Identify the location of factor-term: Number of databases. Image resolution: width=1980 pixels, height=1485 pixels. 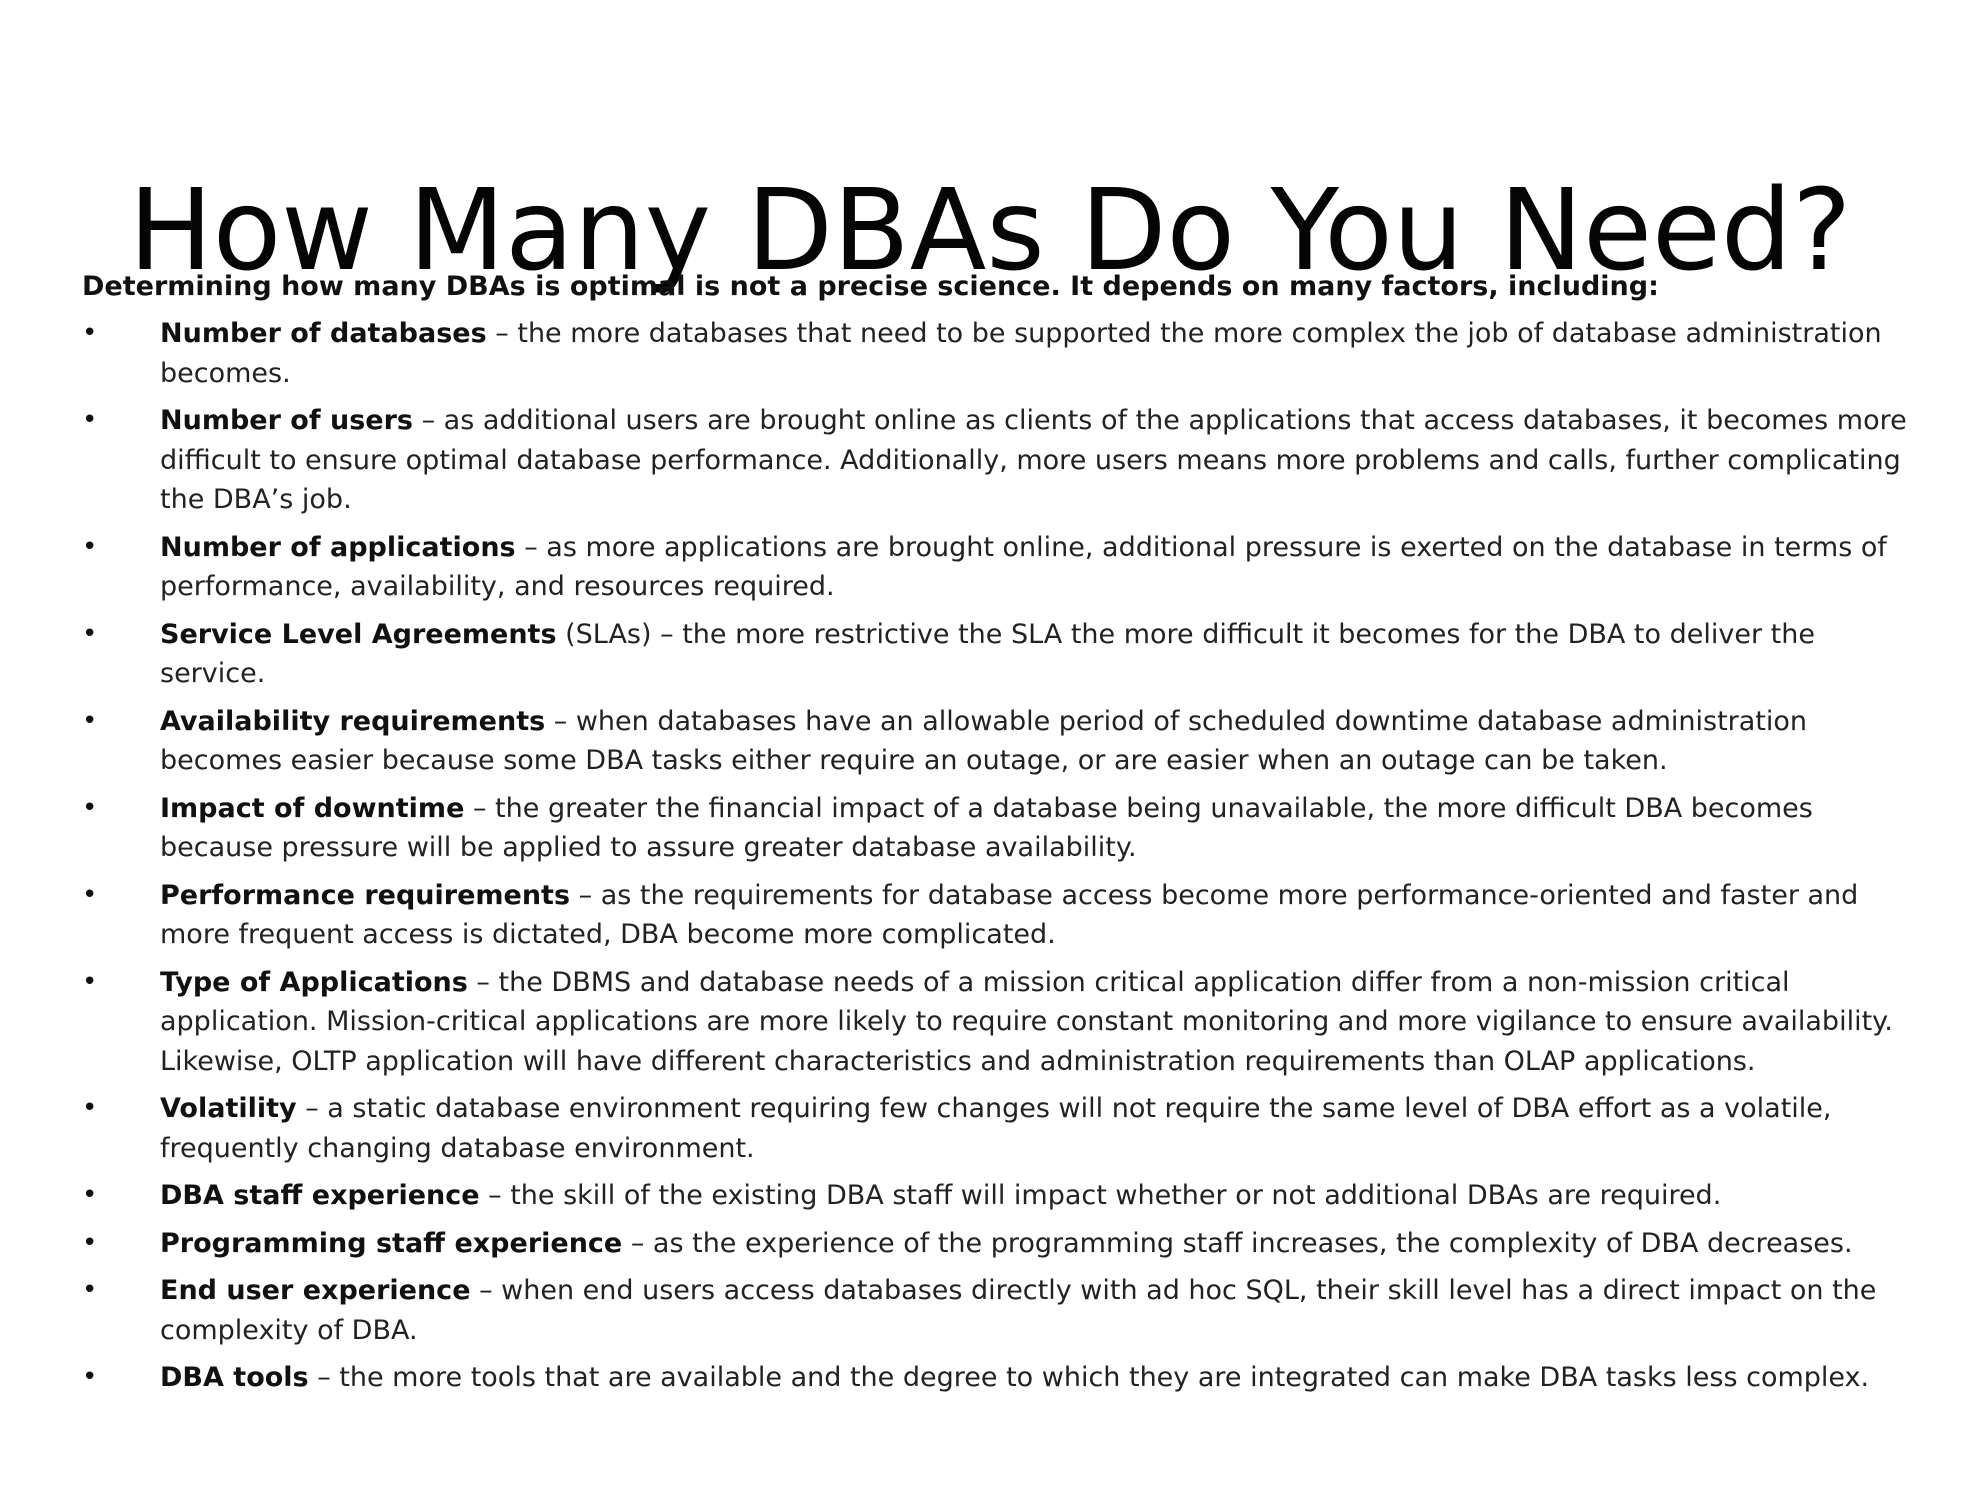
(323, 333).